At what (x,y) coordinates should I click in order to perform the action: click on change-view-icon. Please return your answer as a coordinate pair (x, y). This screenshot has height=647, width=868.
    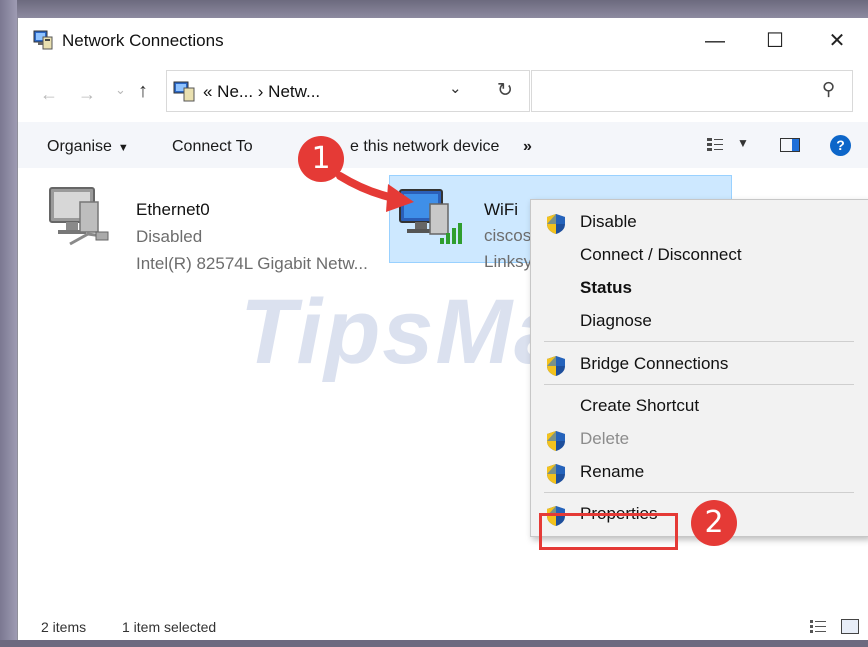
    Looking at the image, I should click on (715, 145).